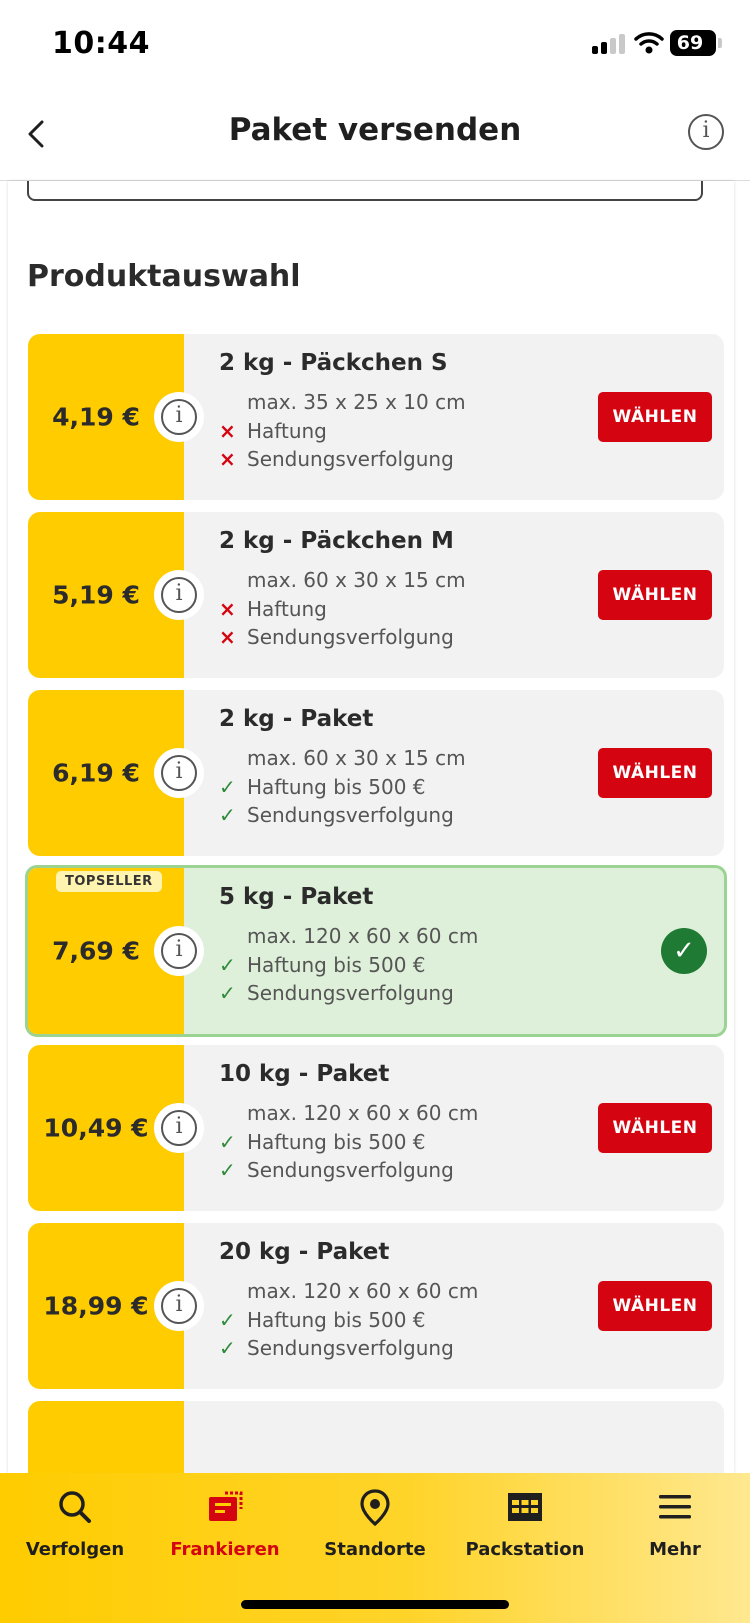 This screenshot has width=750, height=1623. What do you see at coordinates (525, 1507) in the screenshot?
I see `packstation-icon` at bounding box center [525, 1507].